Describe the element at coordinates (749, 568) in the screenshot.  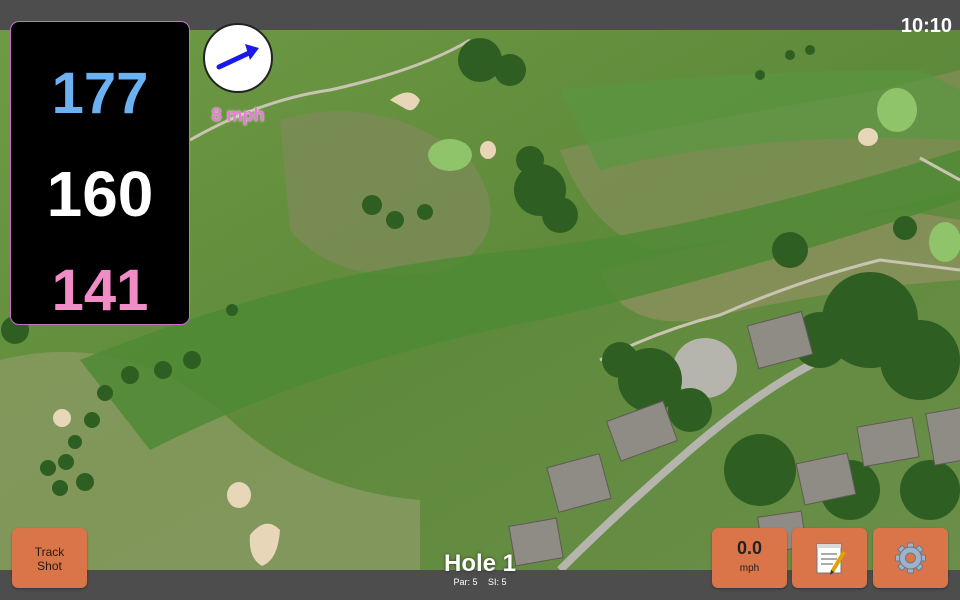
I see `speed-unit: mph` at that location.